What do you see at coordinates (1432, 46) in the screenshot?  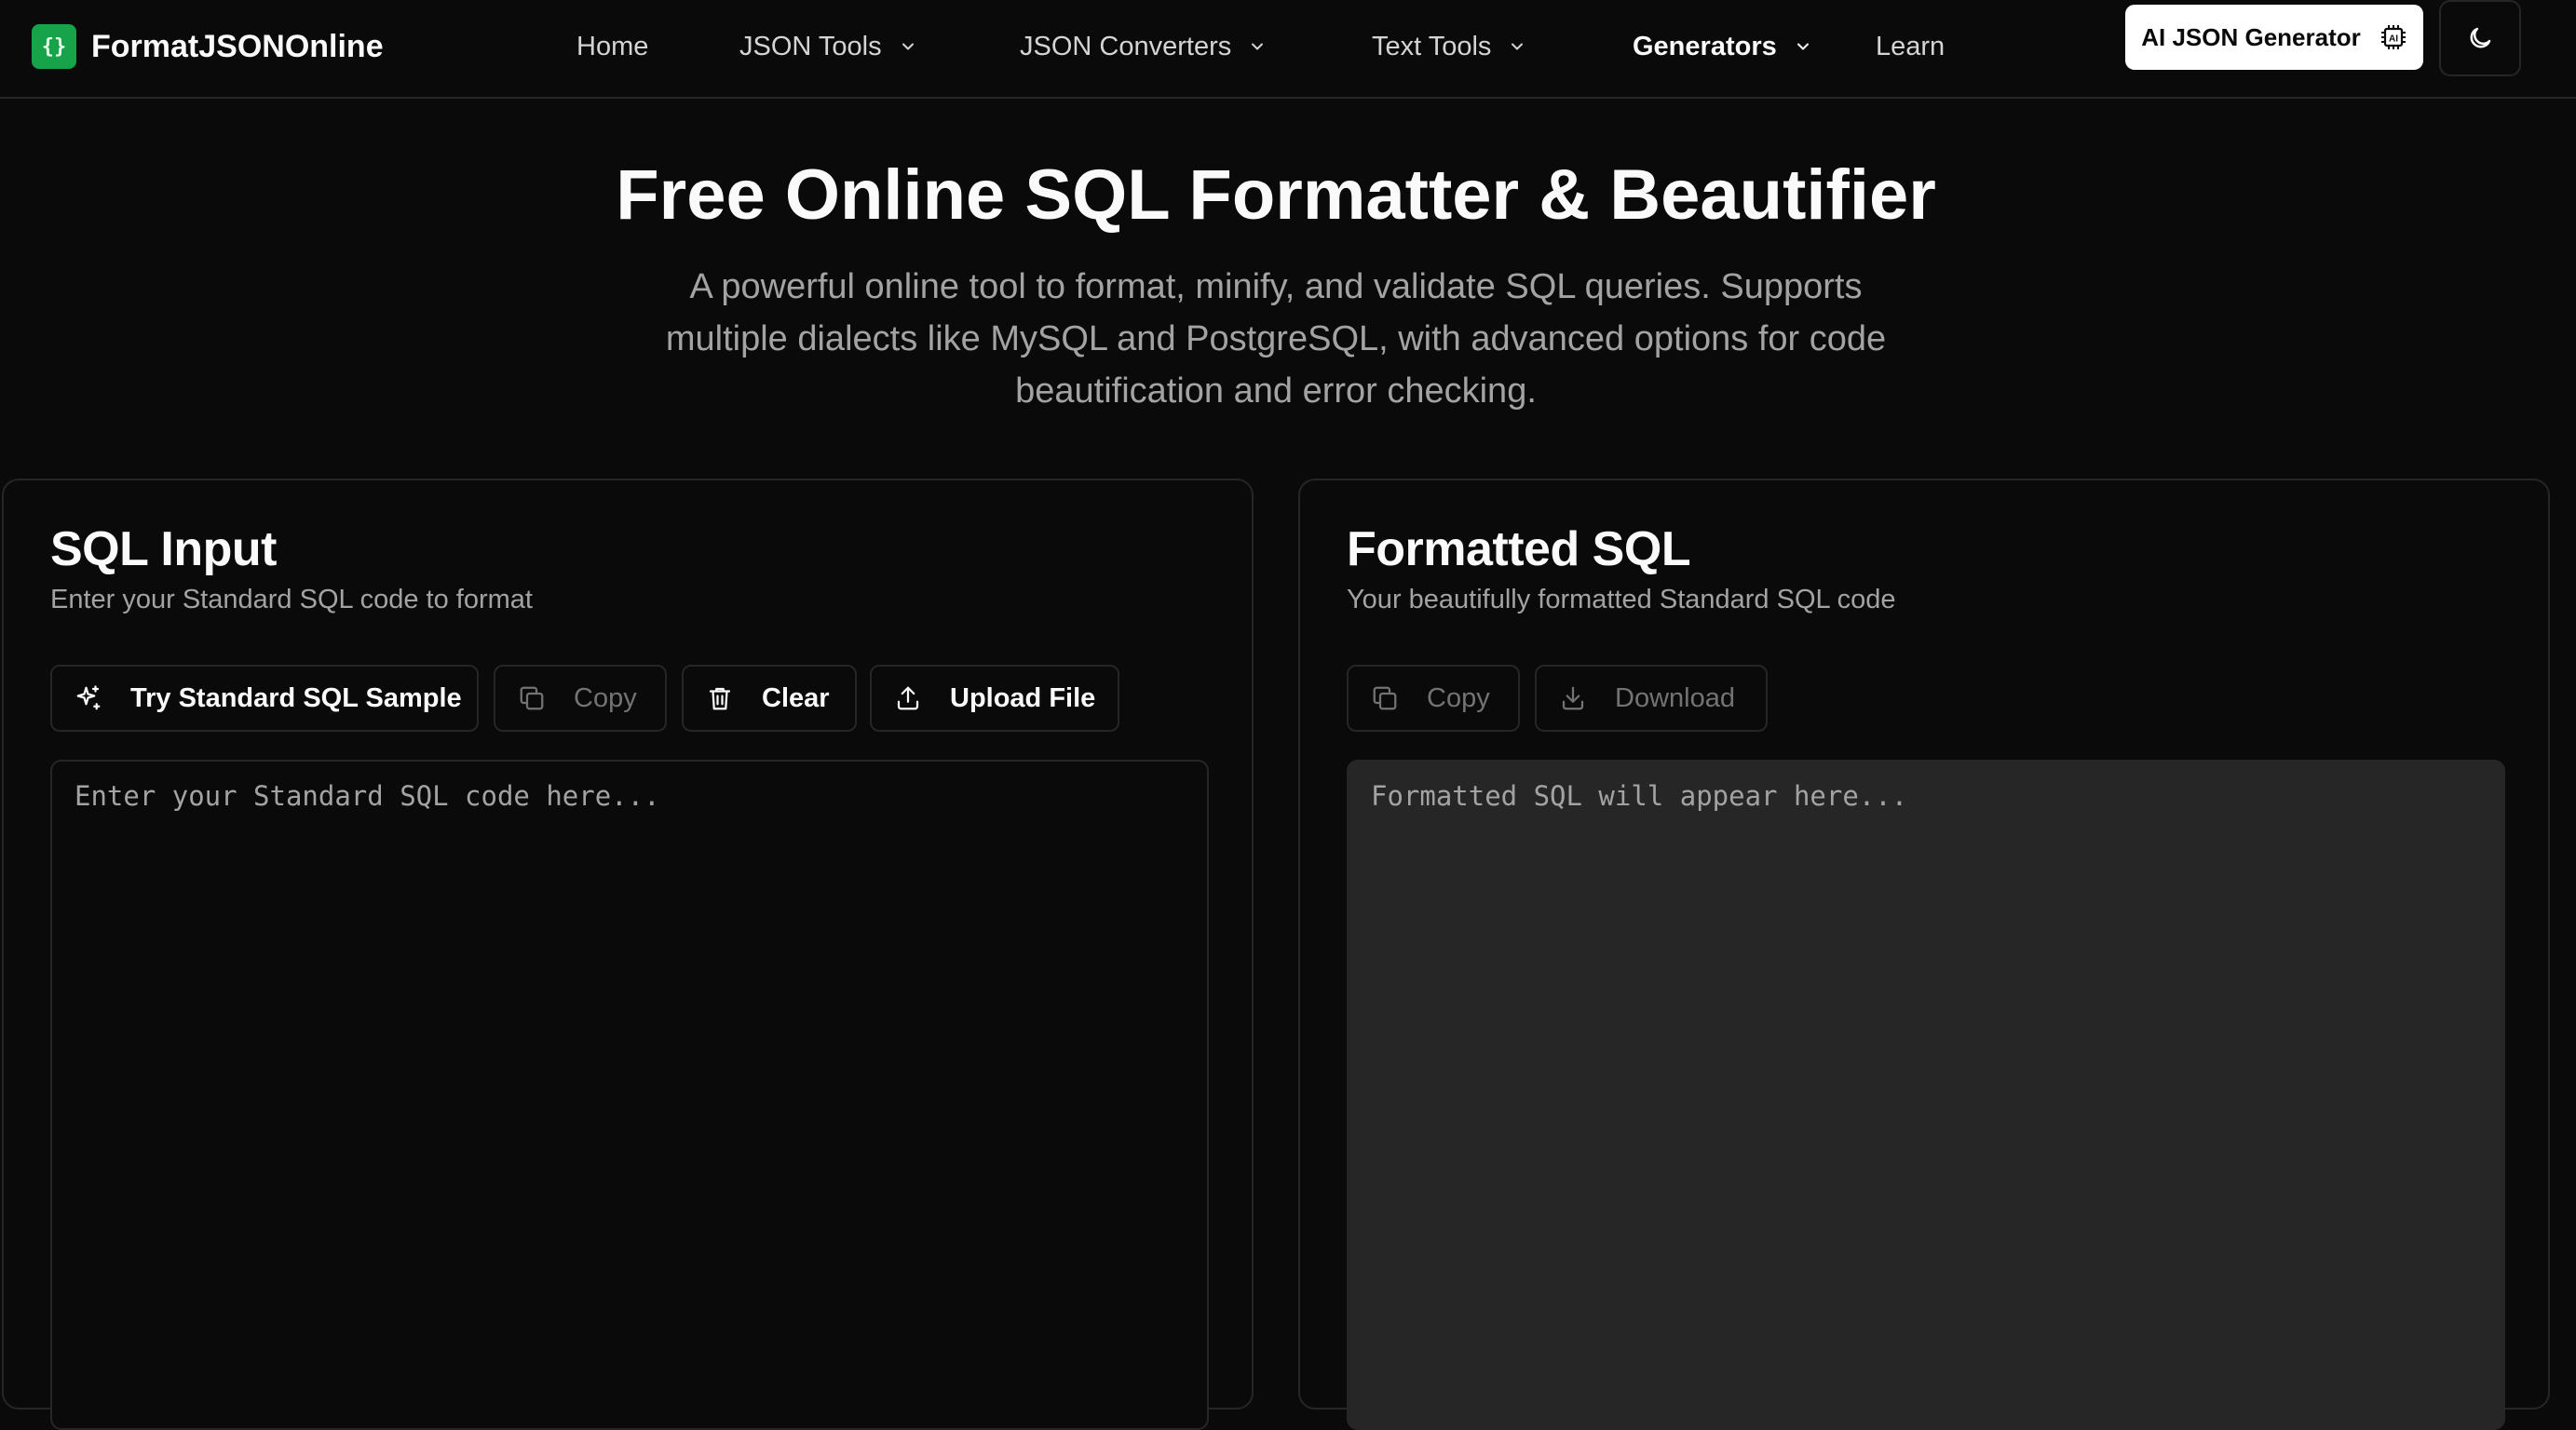 I see `nav-text-tools-label: Text Tools` at bounding box center [1432, 46].